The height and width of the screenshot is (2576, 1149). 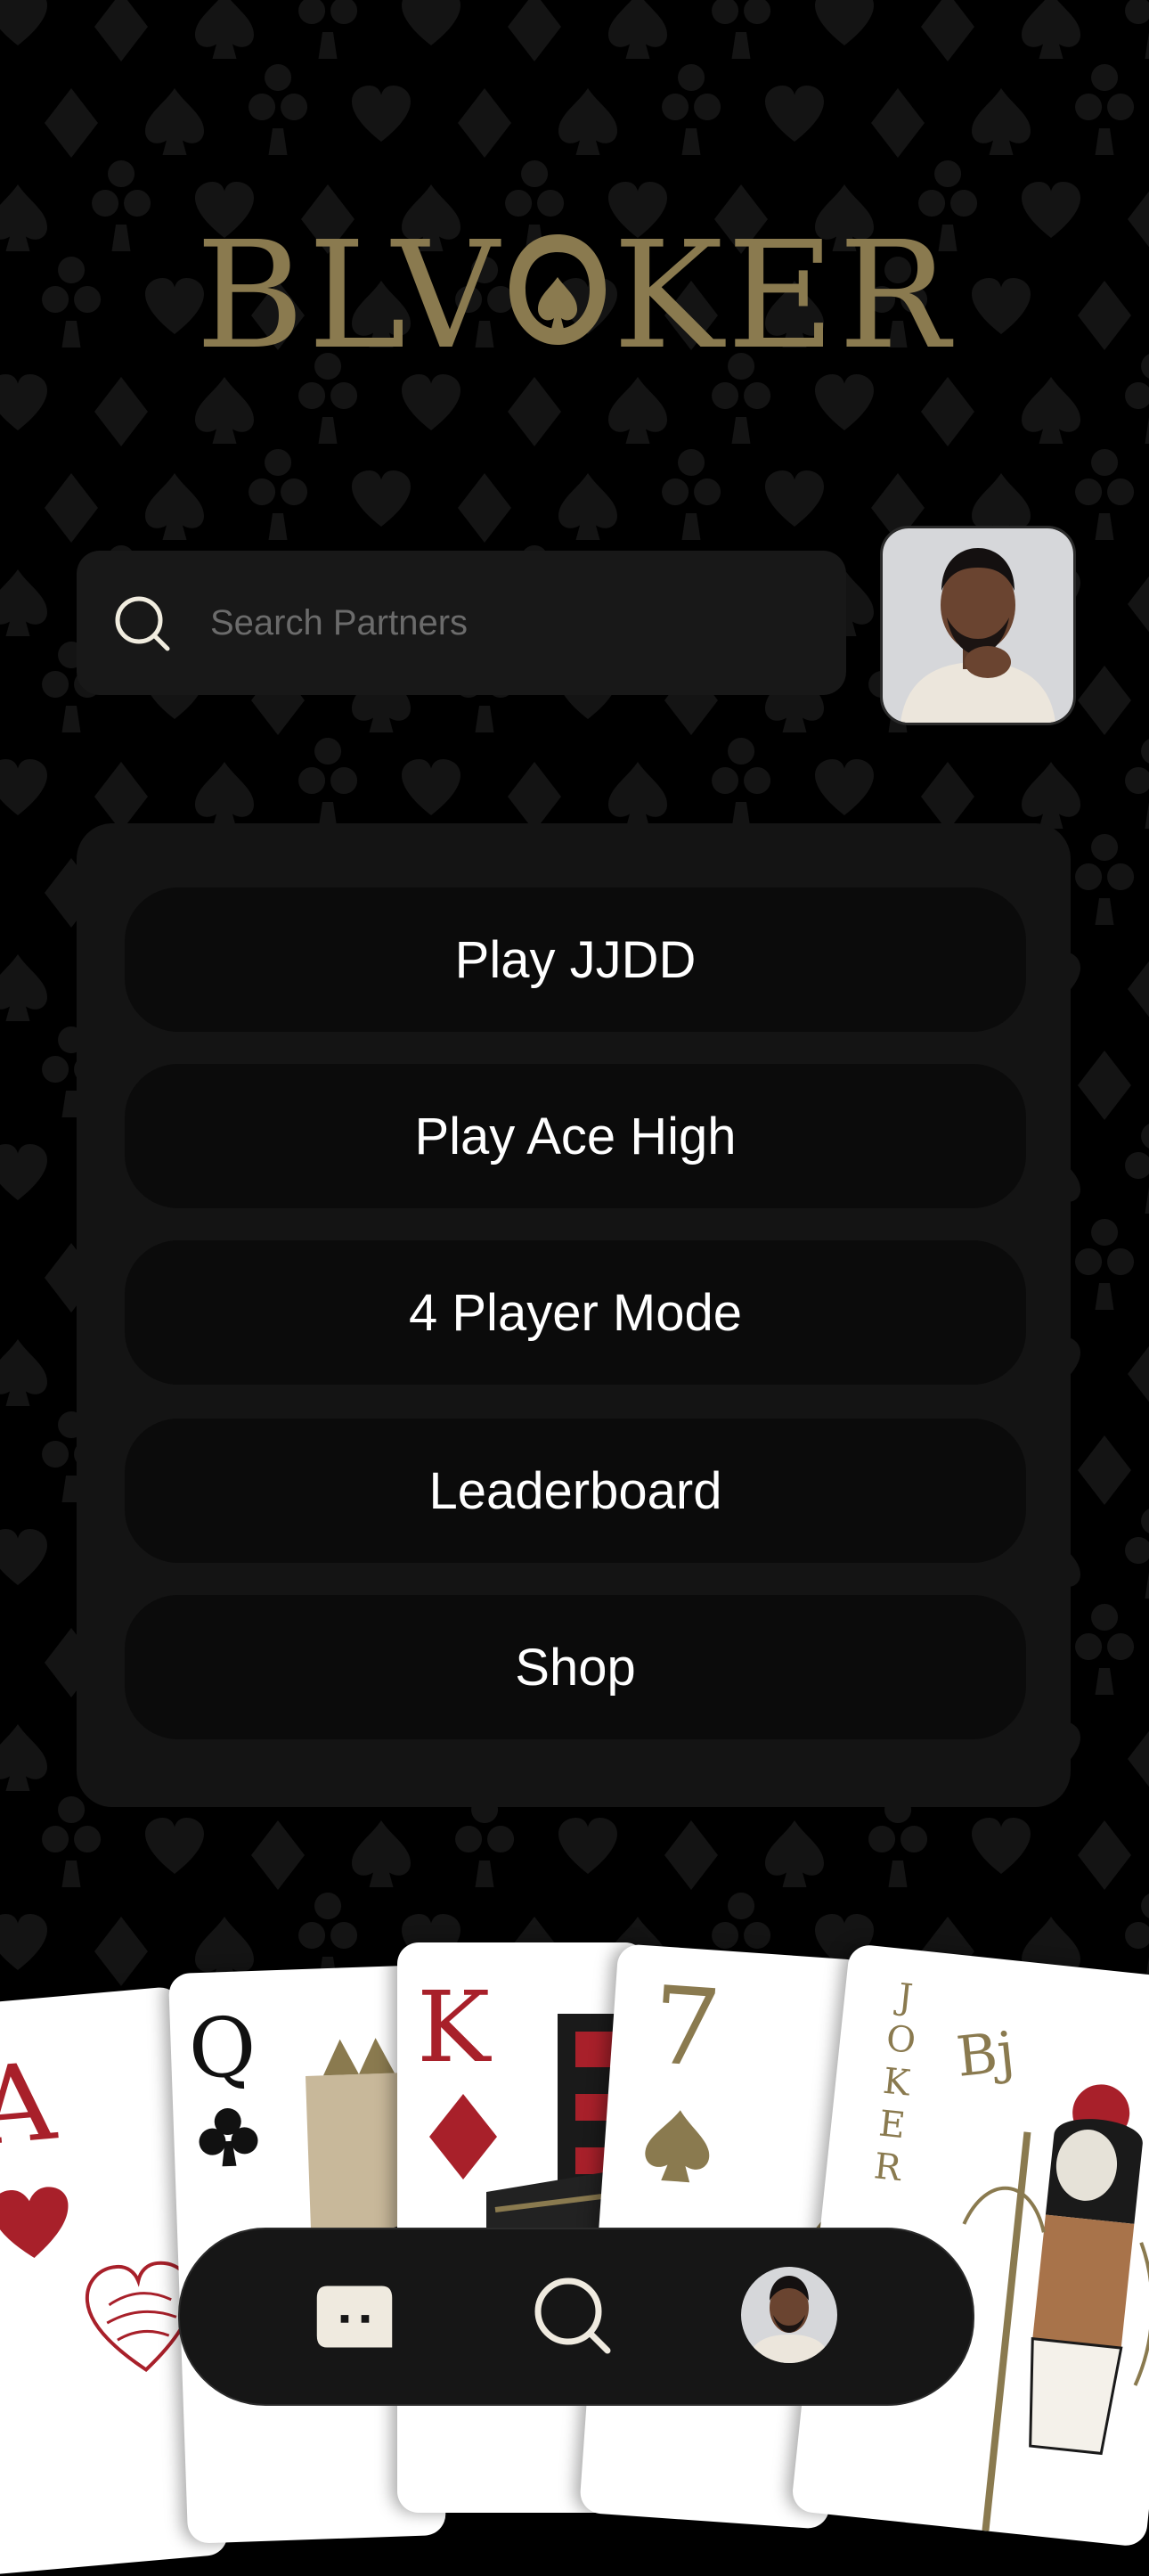 What do you see at coordinates (34, 2222) in the screenshot?
I see `heart-icon` at bounding box center [34, 2222].